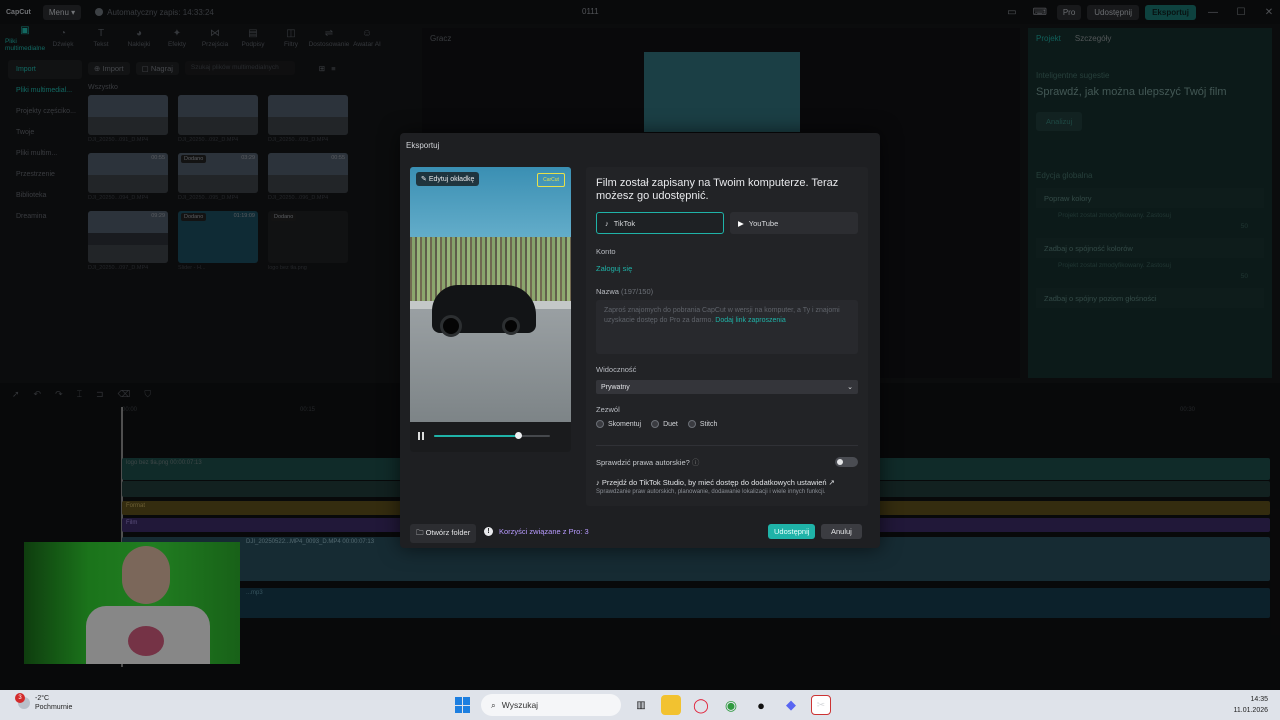  I want to click on name-label-text: Nazwa, so click(607, 291).